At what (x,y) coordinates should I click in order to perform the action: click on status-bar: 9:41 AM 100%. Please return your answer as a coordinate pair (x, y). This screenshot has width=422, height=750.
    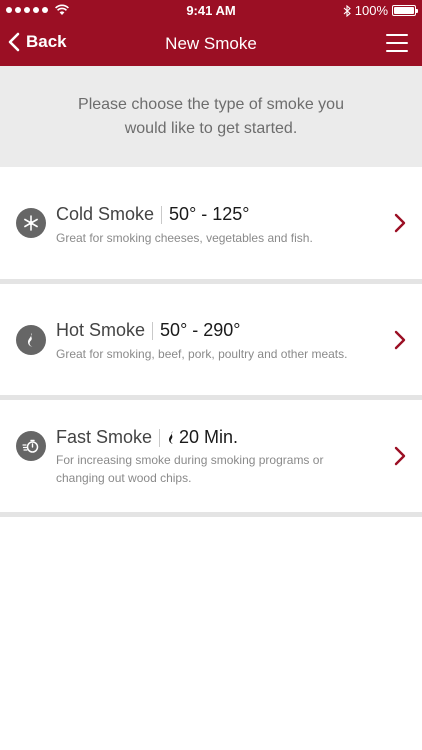
    Looking at the image, I should click on (211, 11).